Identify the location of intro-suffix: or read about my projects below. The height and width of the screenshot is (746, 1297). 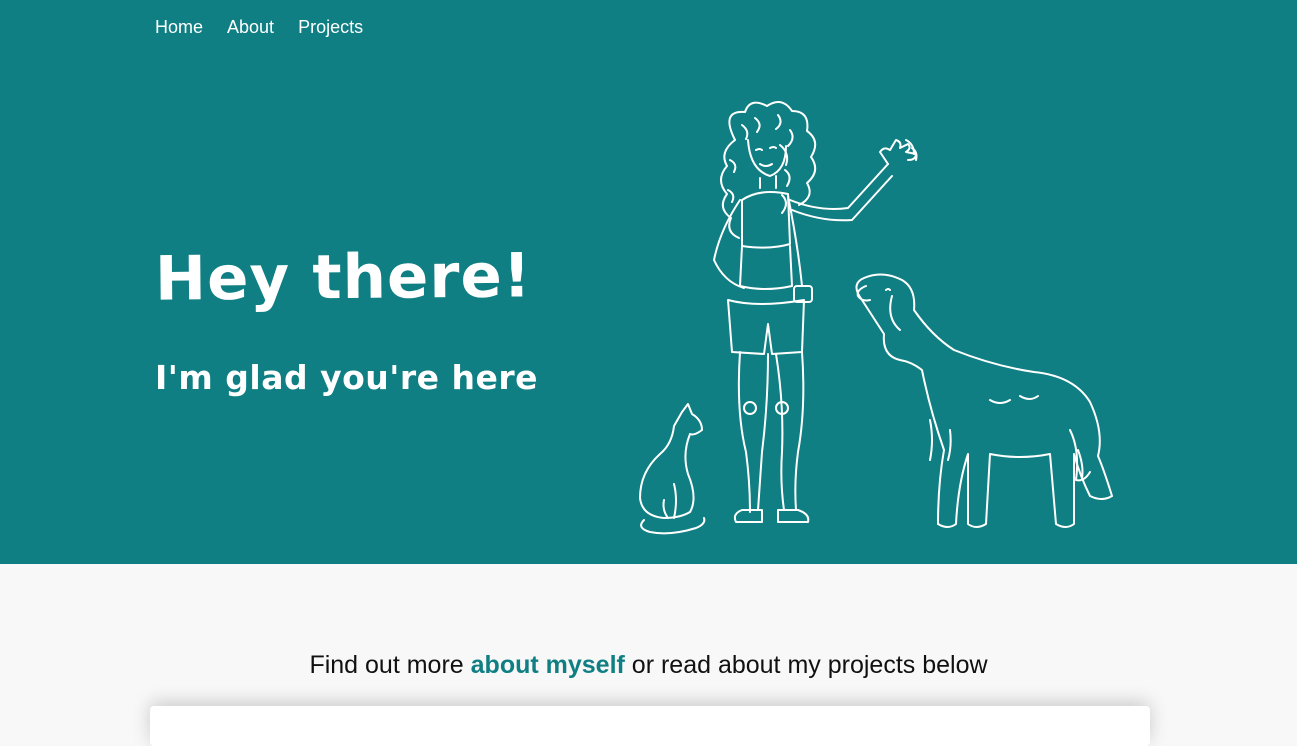
(806, 665).